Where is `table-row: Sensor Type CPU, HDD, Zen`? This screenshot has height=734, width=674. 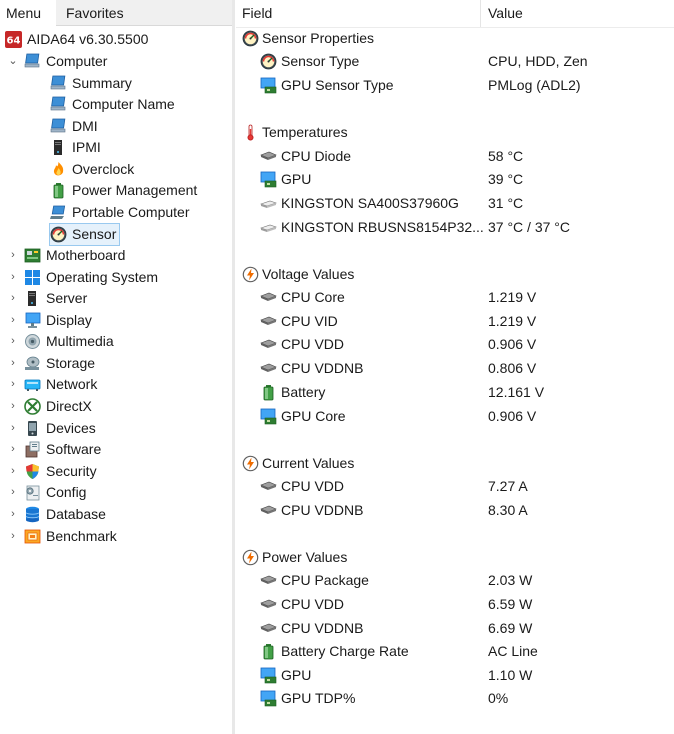 table-row: Sensor Type CPU, HDD, Zen is located at coordinates (455, 61).